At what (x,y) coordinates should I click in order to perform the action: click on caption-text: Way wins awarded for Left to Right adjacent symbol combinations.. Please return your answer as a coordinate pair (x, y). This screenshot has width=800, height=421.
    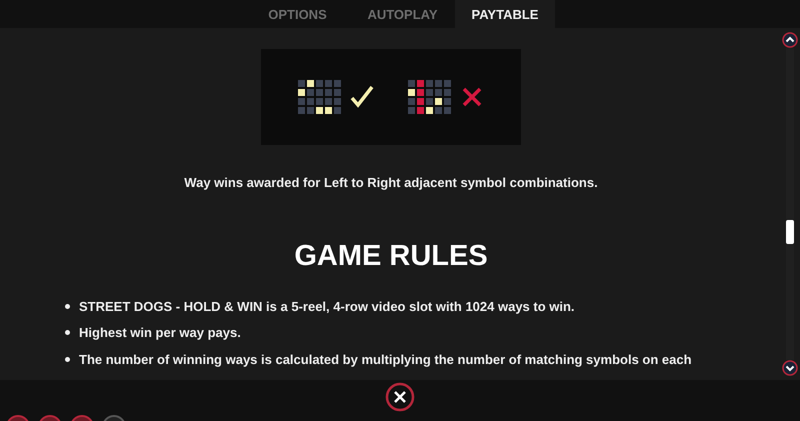
    Looking at the image, I should click on (391, 182).